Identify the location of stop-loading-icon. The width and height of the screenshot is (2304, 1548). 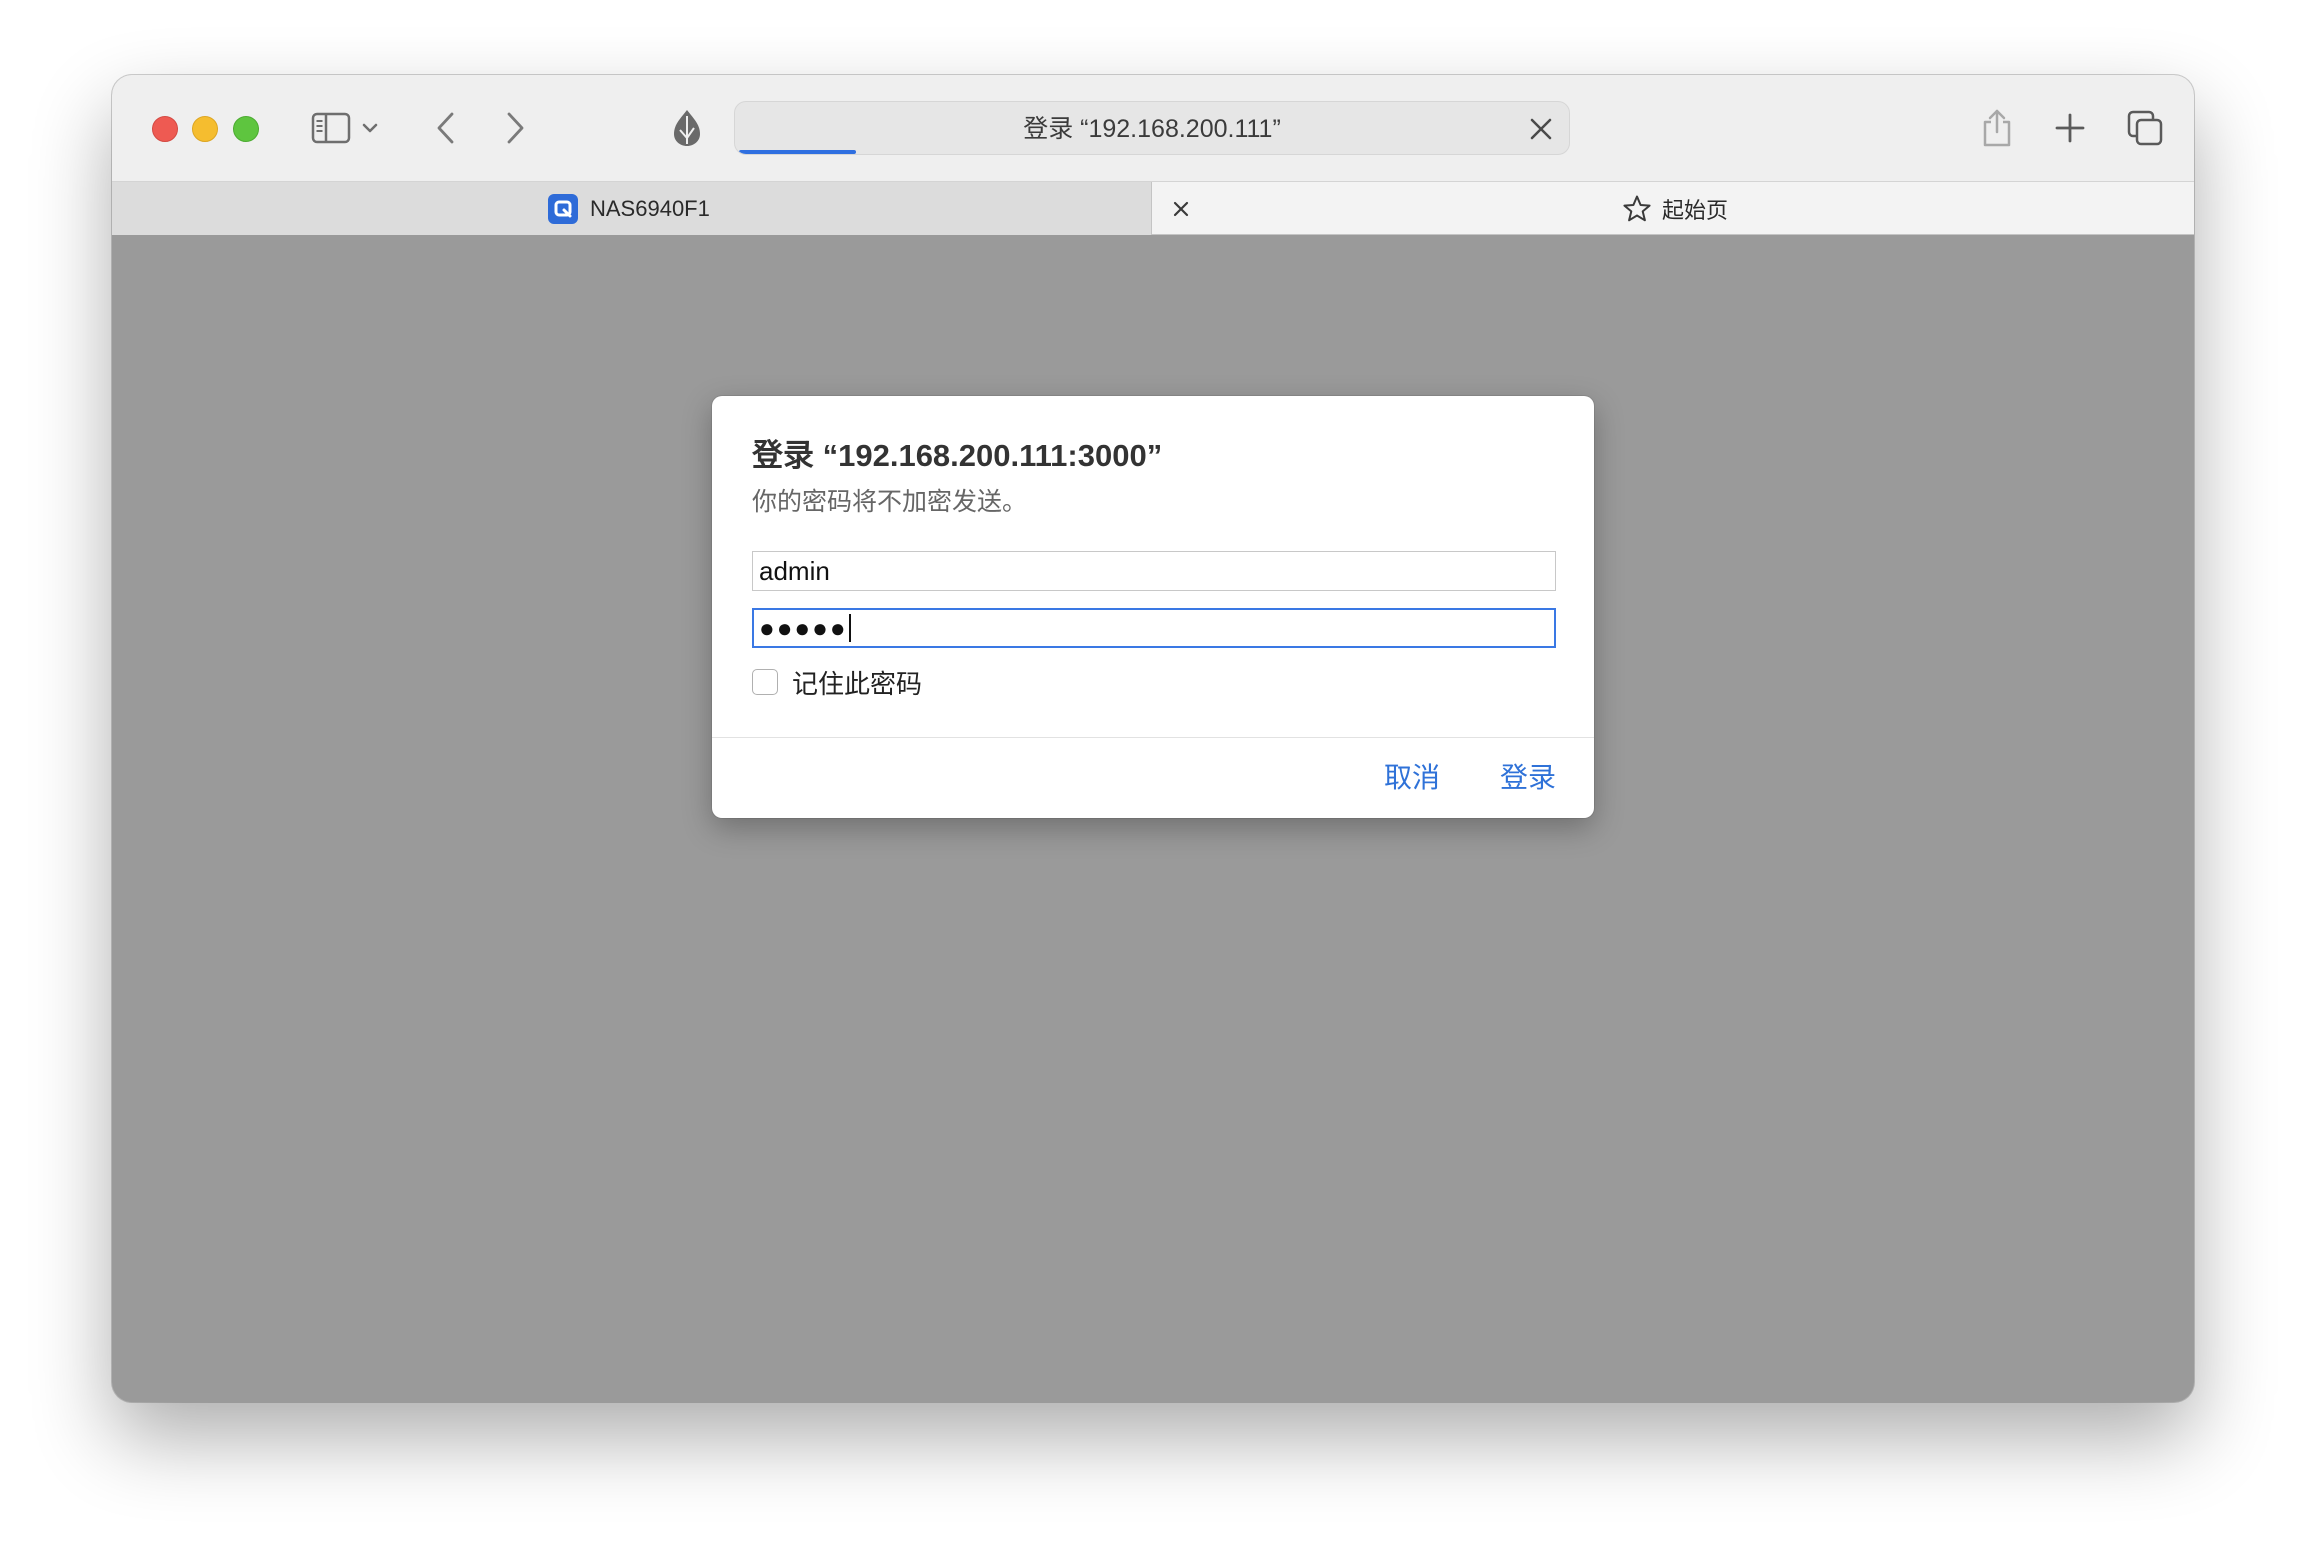
(1541, 129).